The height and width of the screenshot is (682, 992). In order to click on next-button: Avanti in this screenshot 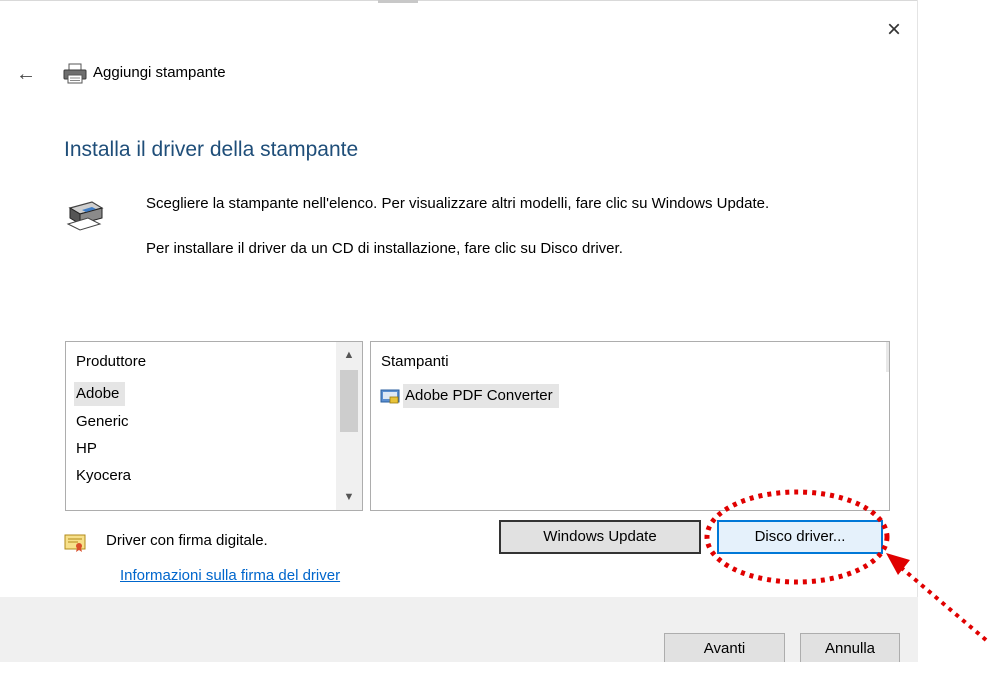, I will do `click(724, 648)`.